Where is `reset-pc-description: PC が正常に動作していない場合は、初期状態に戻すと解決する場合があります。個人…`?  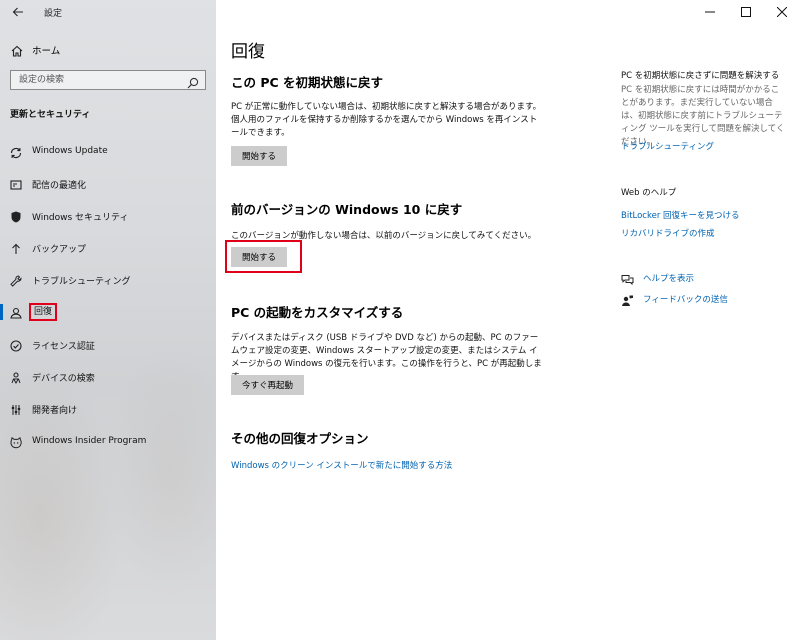 reset-pc-description: PC が正常に動作していない場合は、初期状態に戻すと解決する場合があります。個人… is located at coordinates (386, 120).